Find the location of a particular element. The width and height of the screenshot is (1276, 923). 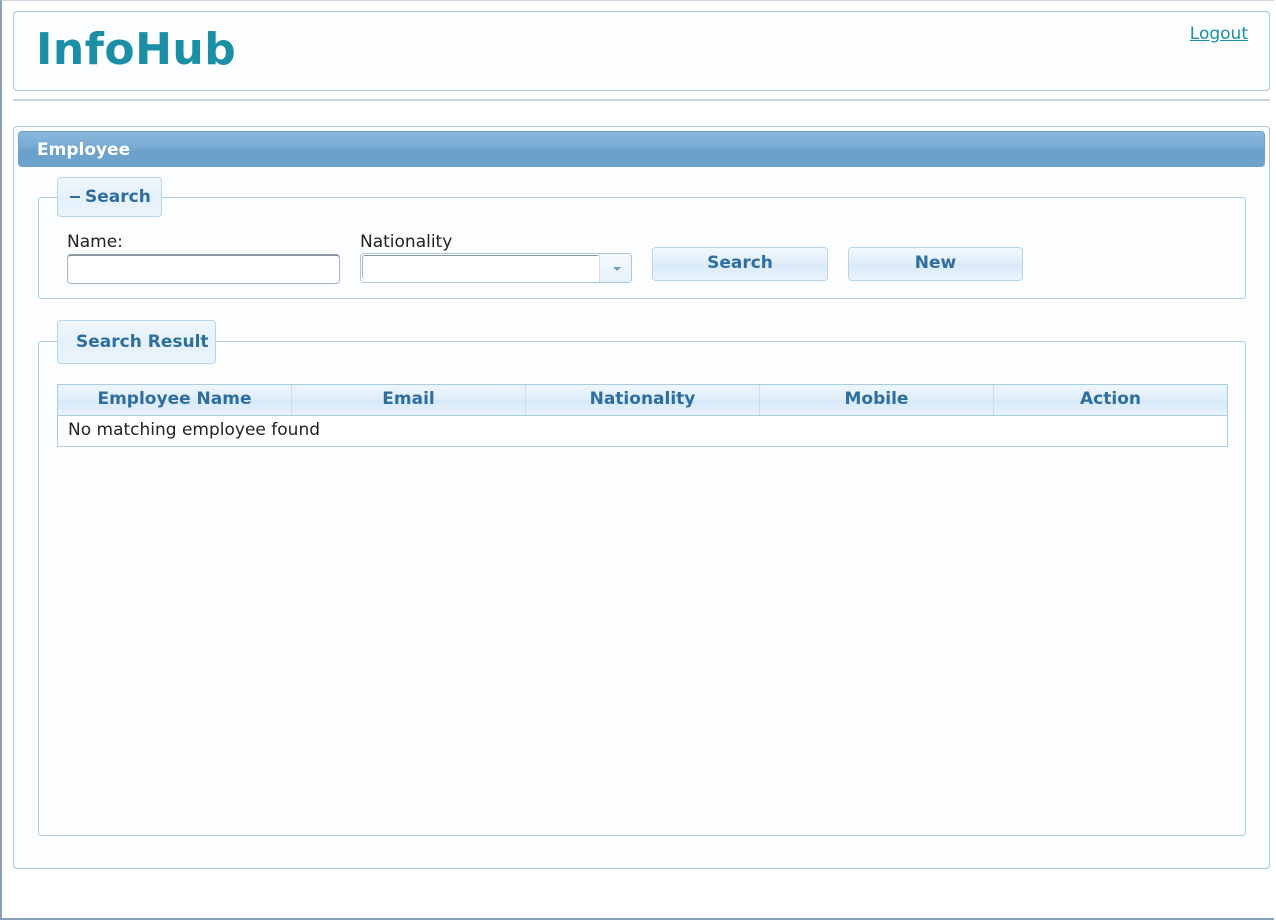

search-button: Search is located at coordinates (740, 264).